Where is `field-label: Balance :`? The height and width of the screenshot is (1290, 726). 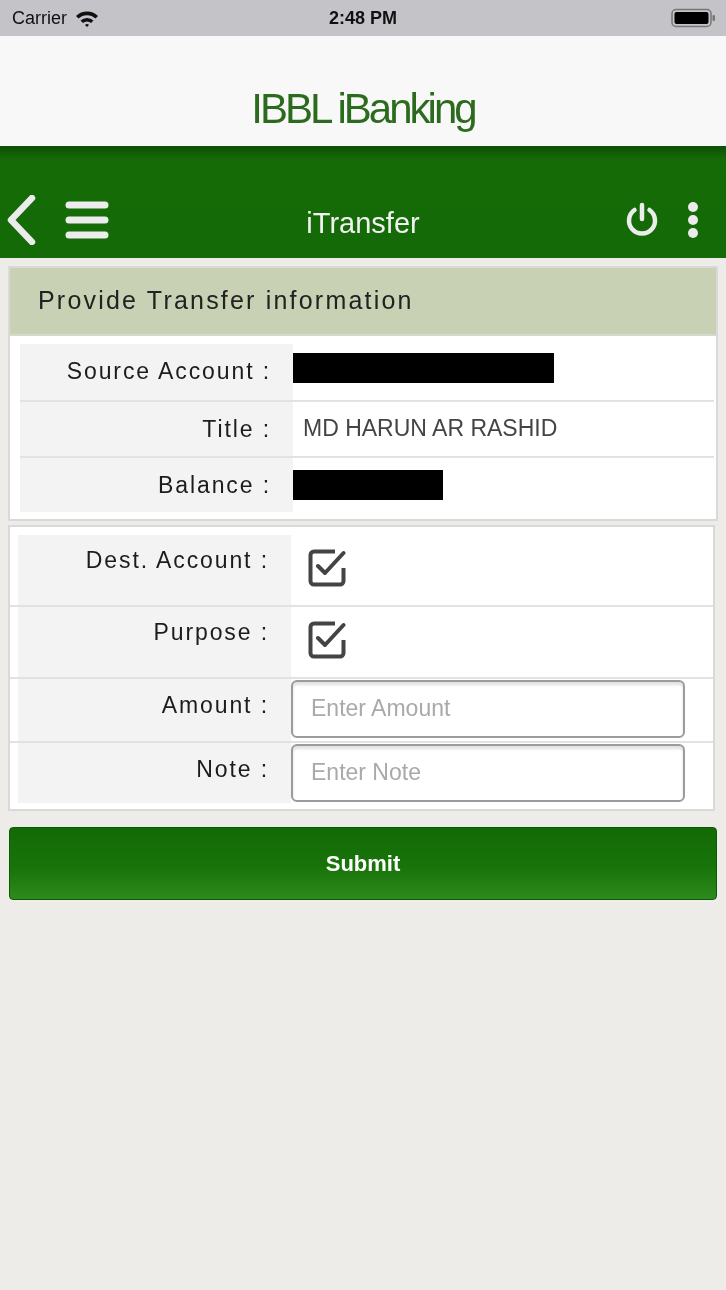
field-label: Balance : is located at coordinates (156, 484).